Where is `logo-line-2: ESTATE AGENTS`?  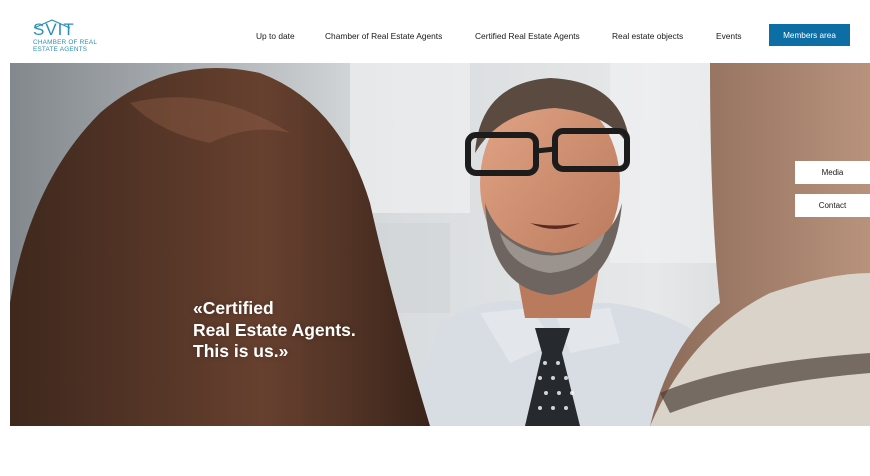
logo-line-2: ESTATE AGENTS is located at coordinates (60, 49).